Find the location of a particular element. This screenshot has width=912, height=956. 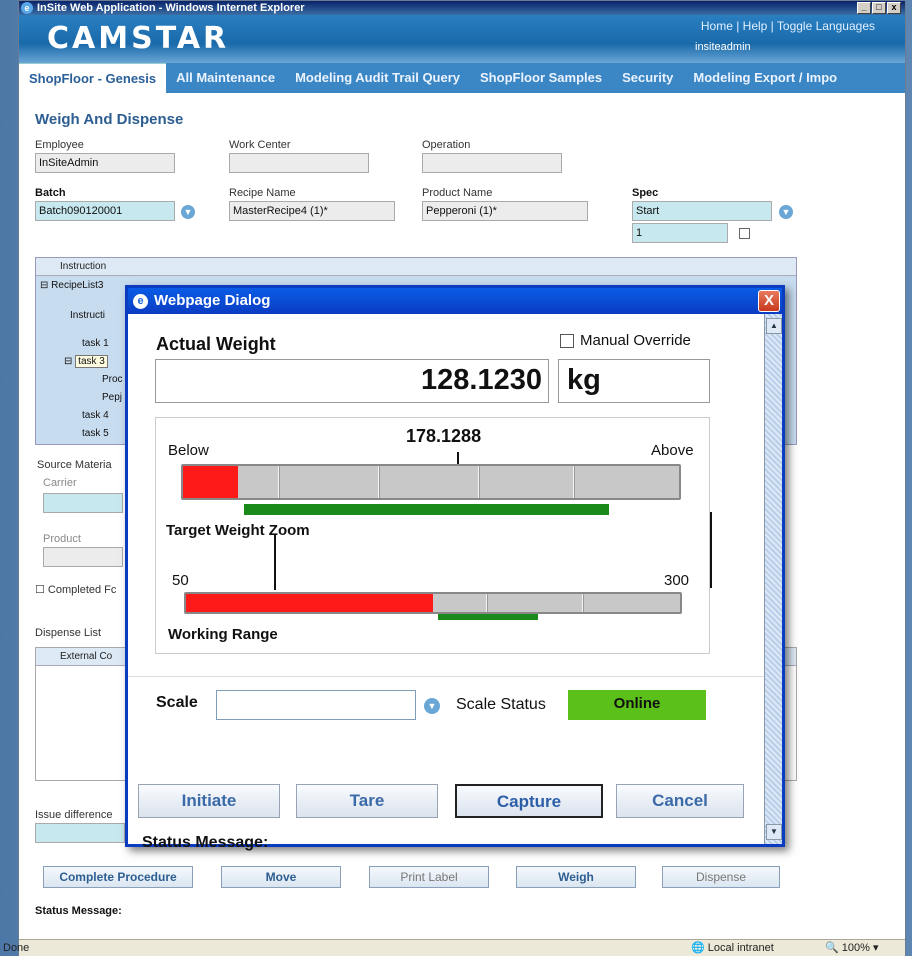

scroll-up-icon: ▲ is located at coordinates (774, 326).